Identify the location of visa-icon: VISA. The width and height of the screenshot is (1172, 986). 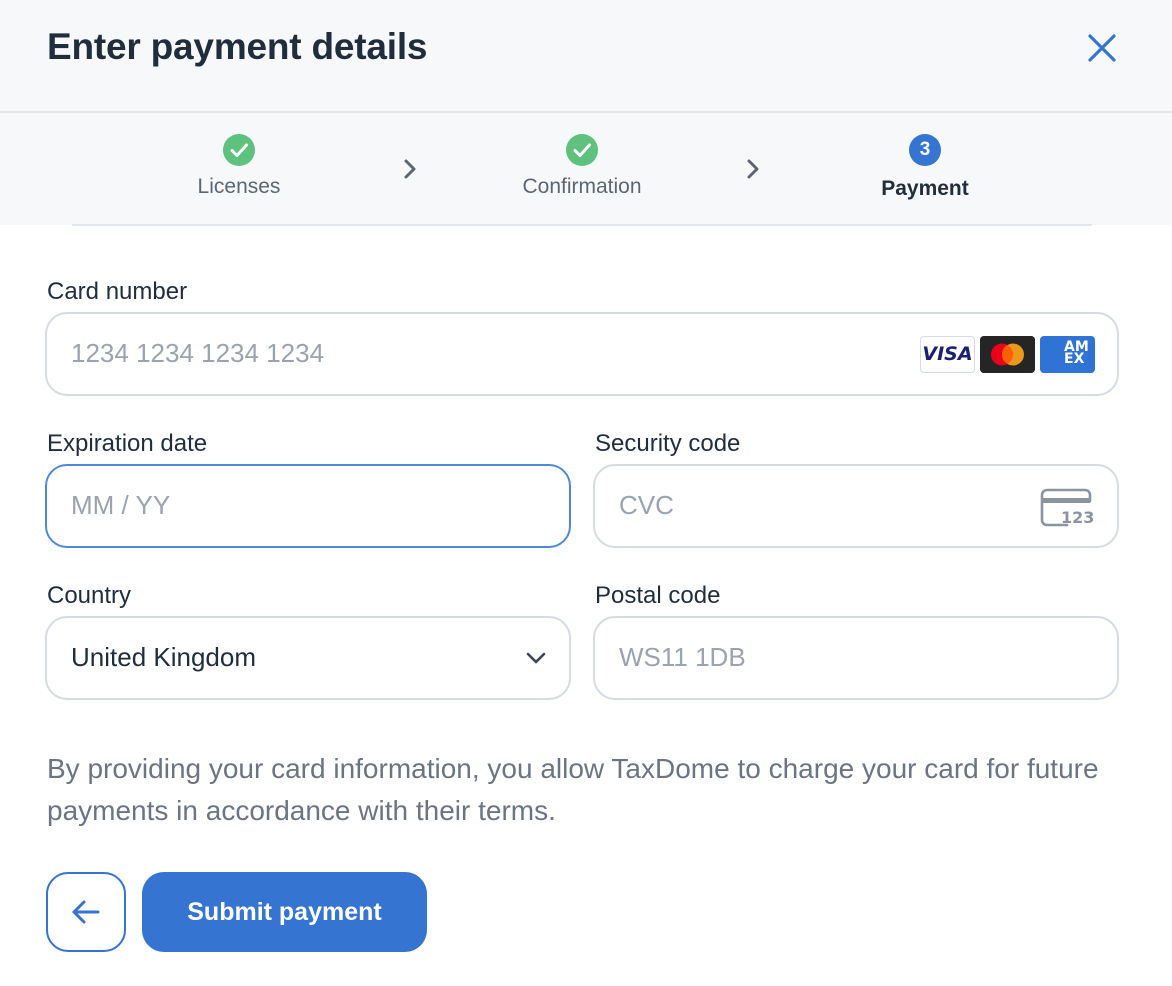
(947, 354).